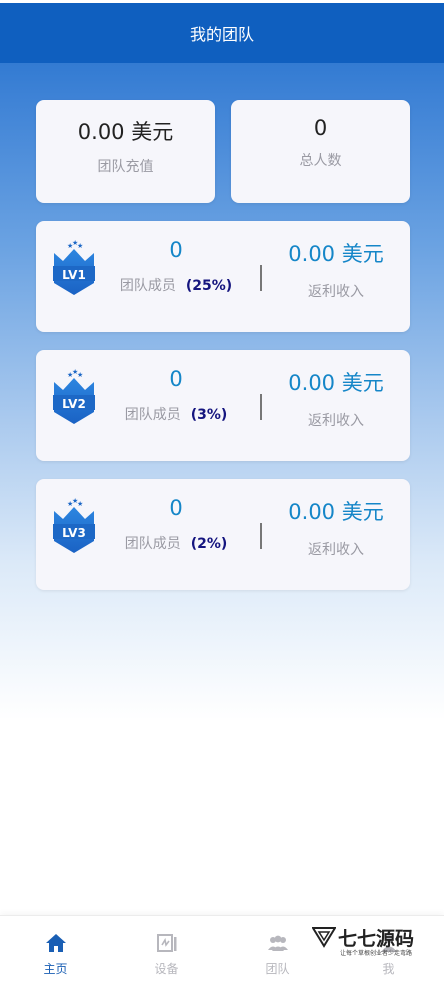  What do you see at coordinates (176, 395) in the screenshot?
I see `members-column: 0 团队成员 (3%)` at bounding box center [176, 395].